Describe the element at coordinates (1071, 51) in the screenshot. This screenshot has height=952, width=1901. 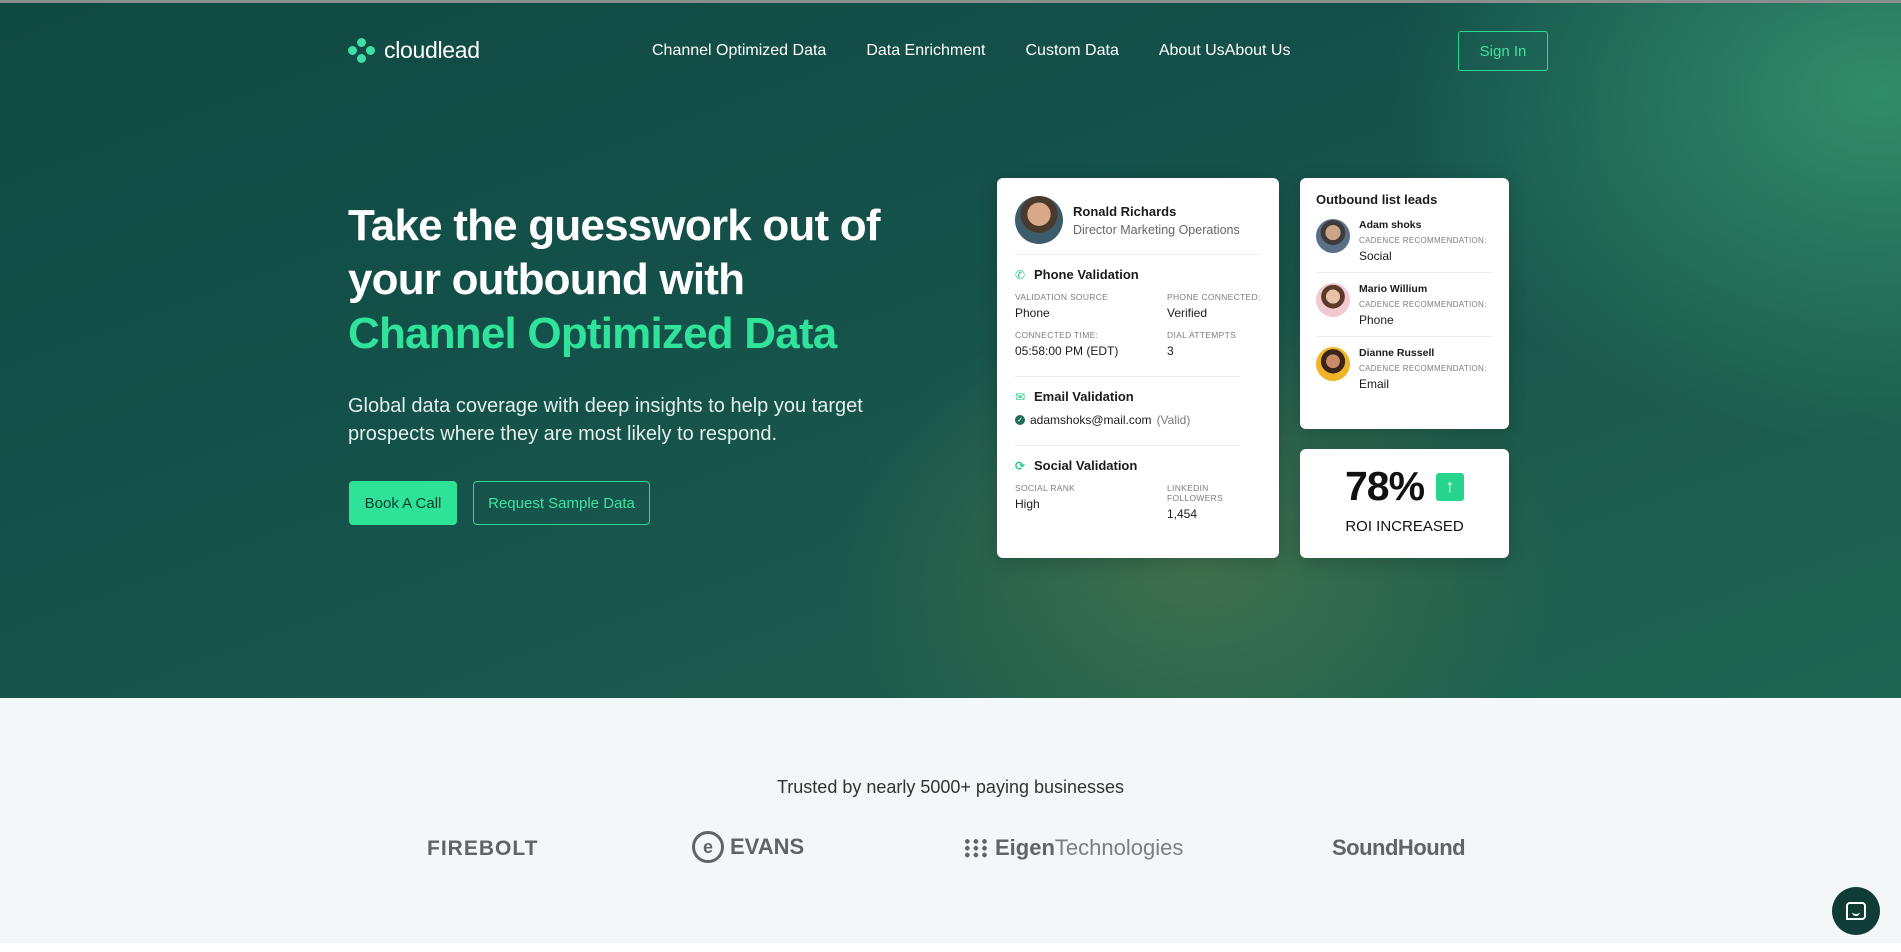
I see `nav-custom-data: Custom Data` at that location.